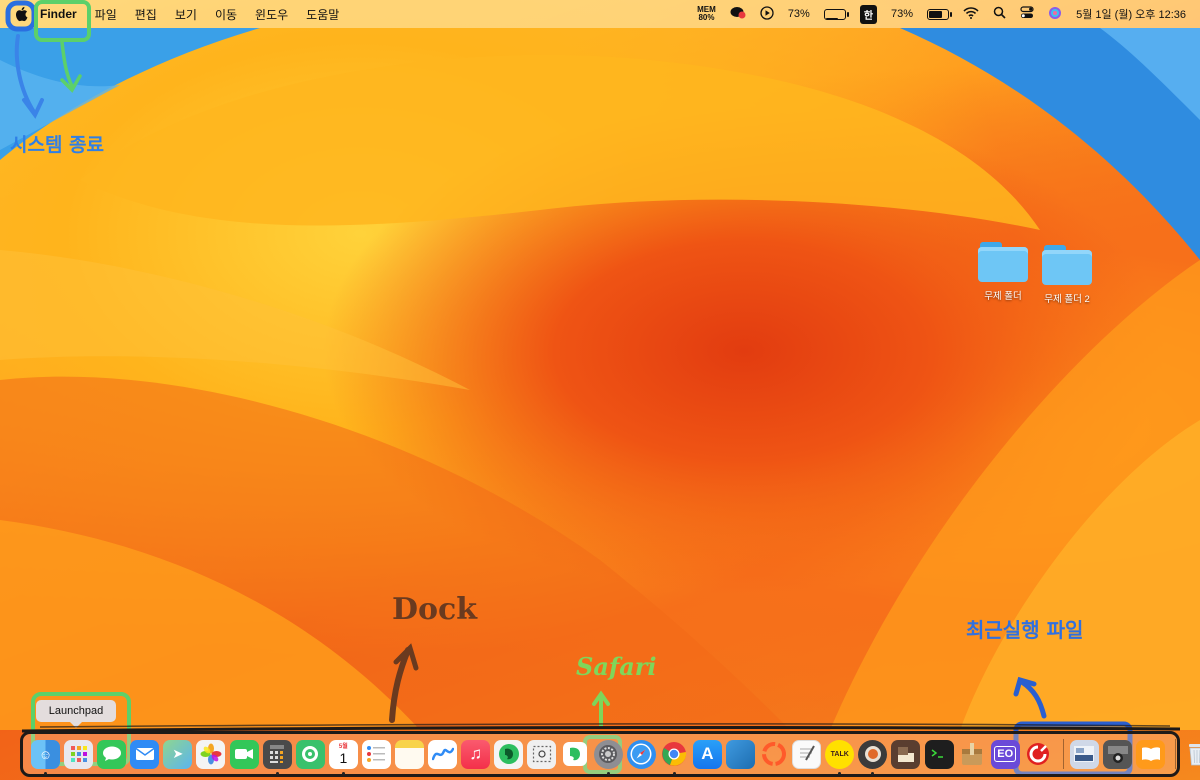 Image resolution: width=1200 pixels, height=780 pixels. I want to click on eo-icon: EO, so click(1005, 754).